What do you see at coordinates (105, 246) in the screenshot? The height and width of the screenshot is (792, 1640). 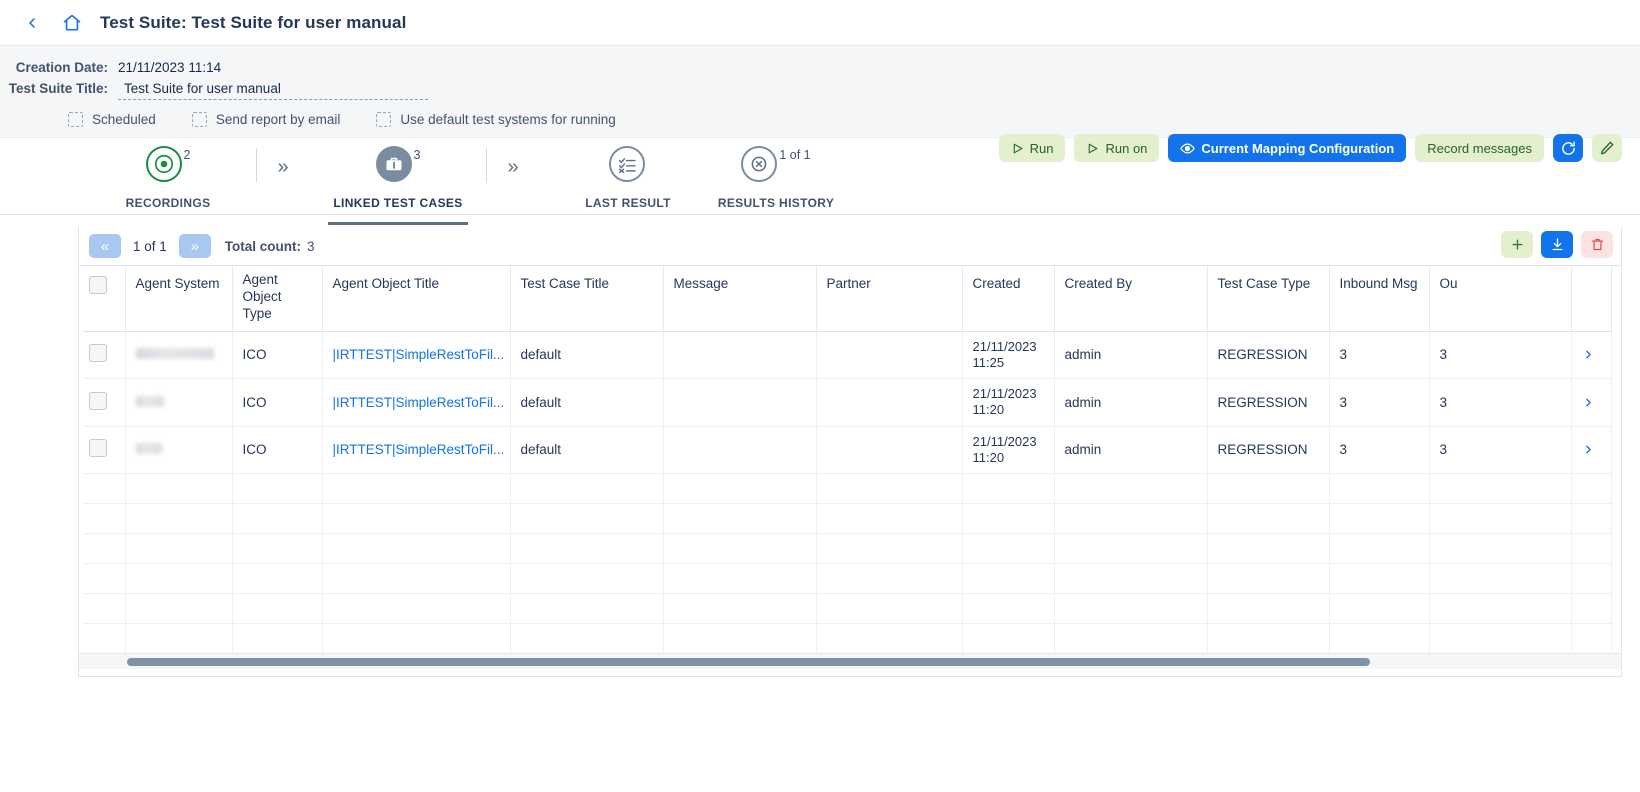 I see `first-page-button: «` at bounding box center [105, 246].